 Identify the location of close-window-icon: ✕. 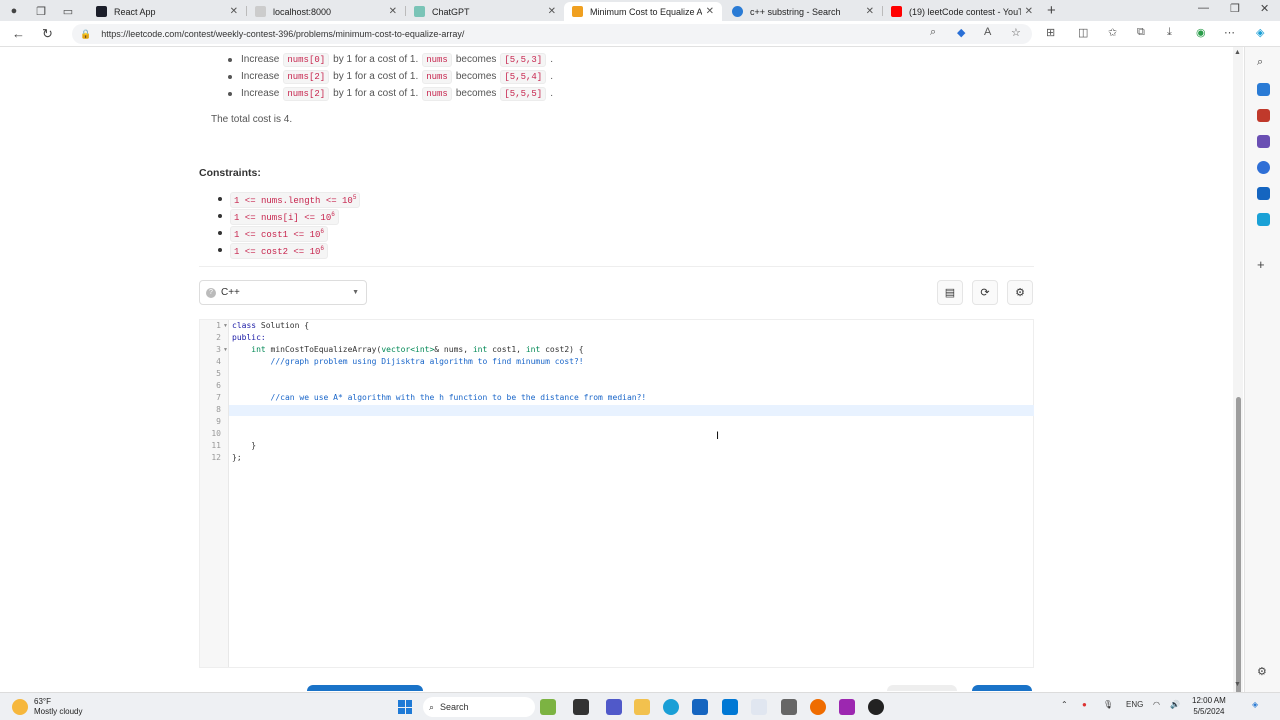
(1264, 8).